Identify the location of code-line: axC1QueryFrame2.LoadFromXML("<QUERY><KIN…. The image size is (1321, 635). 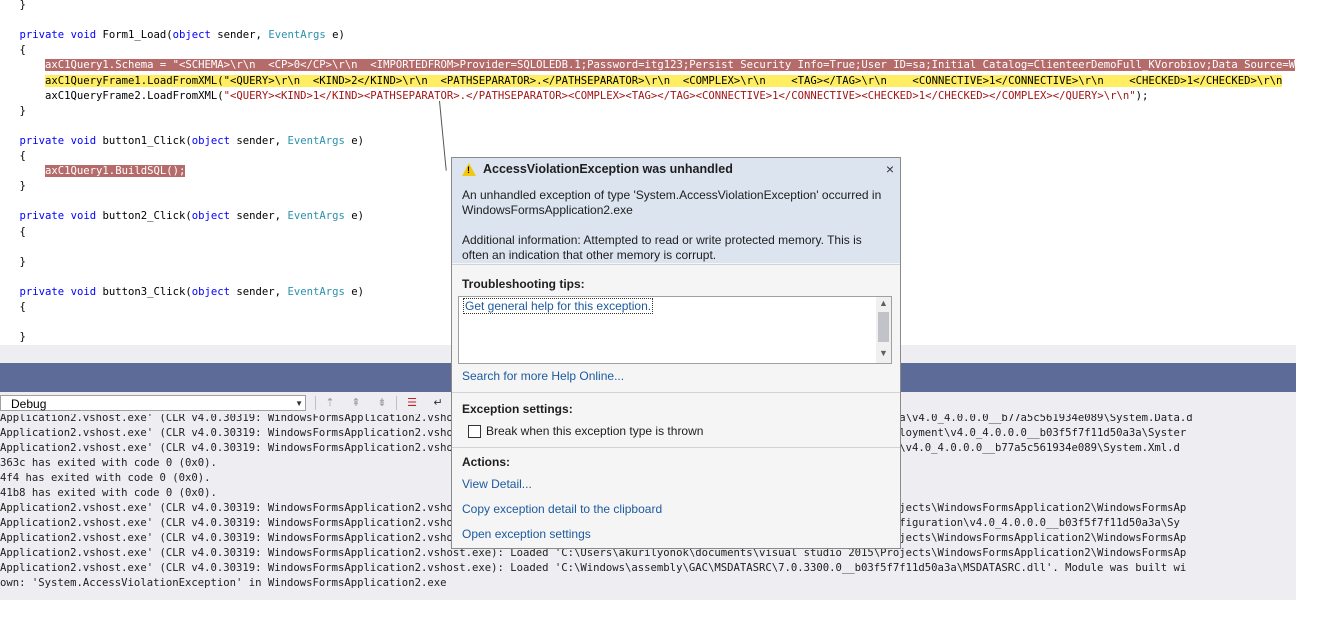
(574, 96).